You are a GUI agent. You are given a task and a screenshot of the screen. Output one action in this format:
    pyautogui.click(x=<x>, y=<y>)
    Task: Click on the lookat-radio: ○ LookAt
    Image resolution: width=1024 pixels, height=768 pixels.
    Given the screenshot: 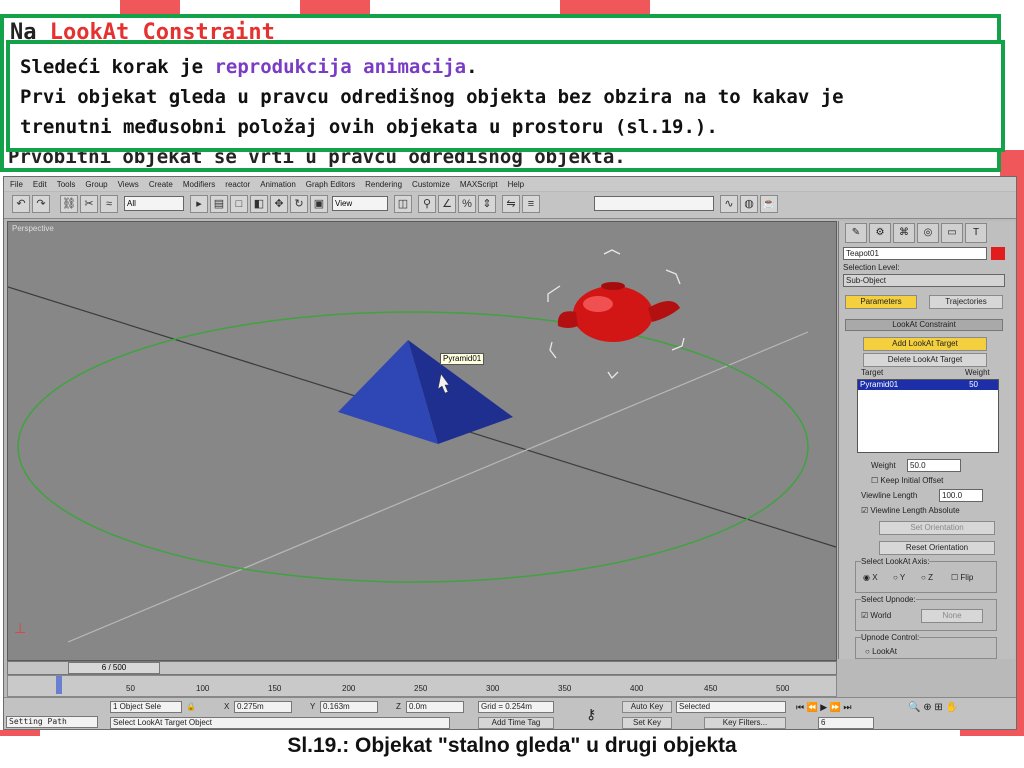 What is the action you would take?
    pyautogui.click(x=881, y=651)
    